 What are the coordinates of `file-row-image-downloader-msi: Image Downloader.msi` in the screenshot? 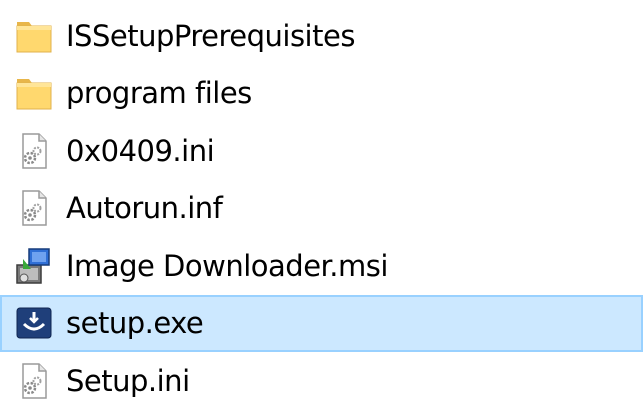 It's located at (321, 266).